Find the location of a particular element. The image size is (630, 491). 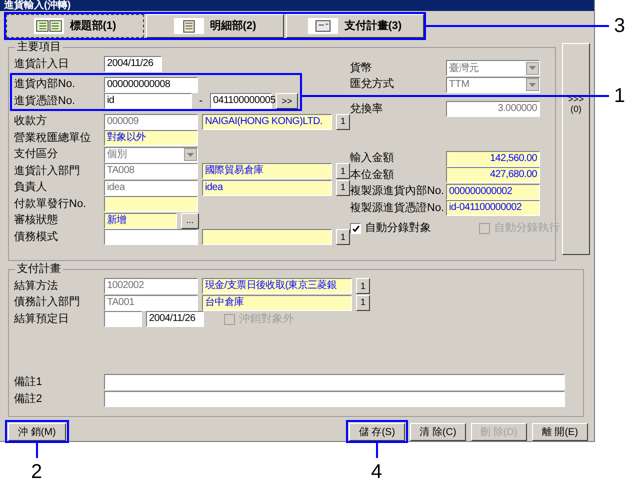

dropdown: TTM is located at coordinates (493, 84).